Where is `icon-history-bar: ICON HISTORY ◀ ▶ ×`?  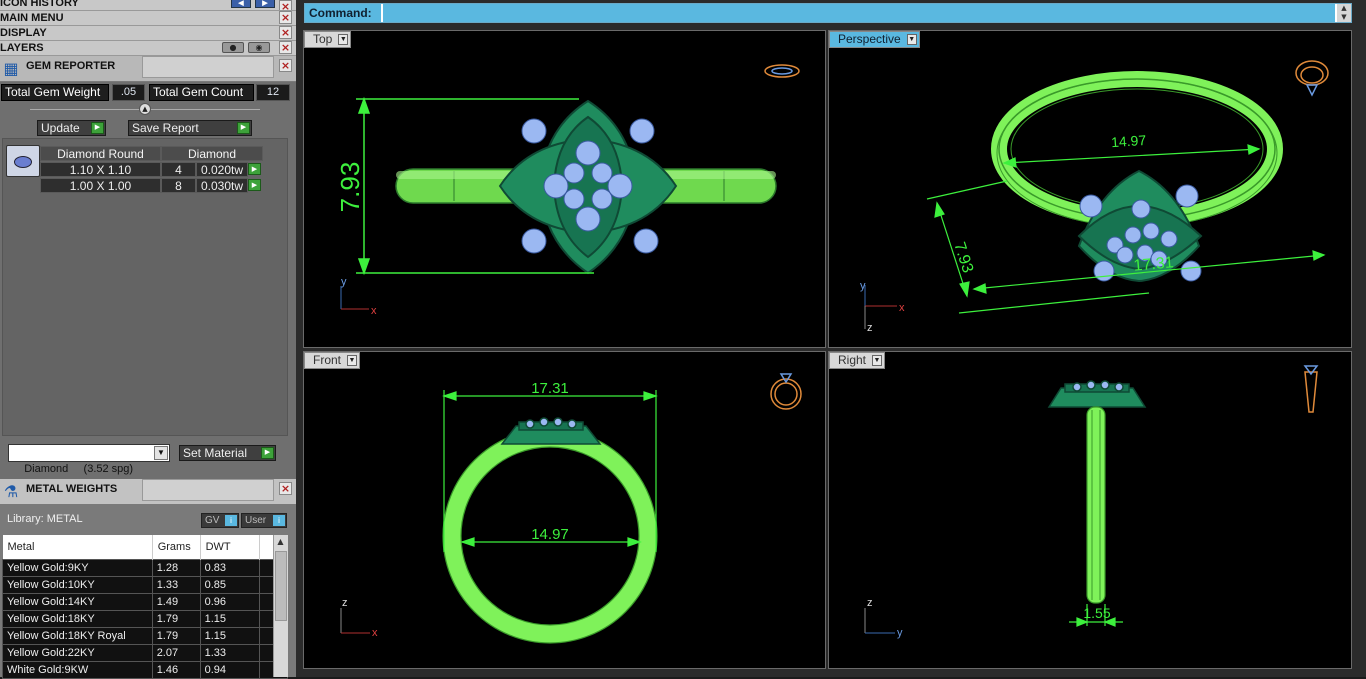 icon-history-bar: ICON HISTORY ◀ ▶ × is located at coordinates (148, 5).